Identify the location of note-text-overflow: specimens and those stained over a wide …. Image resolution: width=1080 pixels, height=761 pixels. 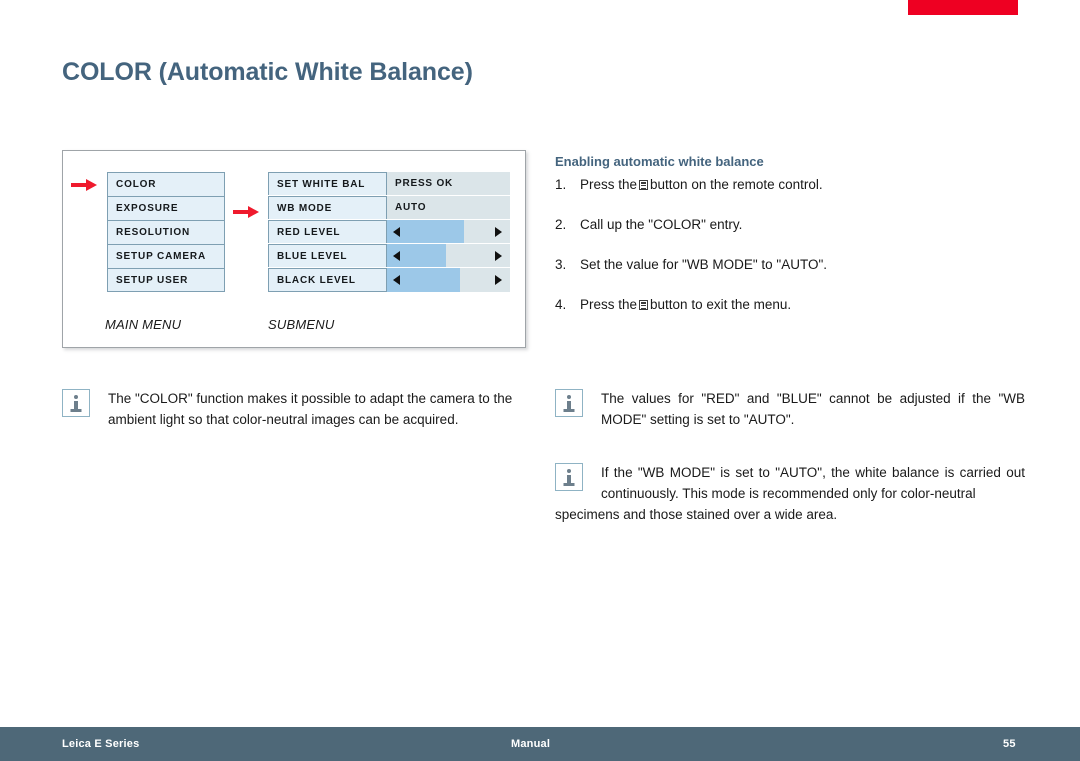
(696, 514).